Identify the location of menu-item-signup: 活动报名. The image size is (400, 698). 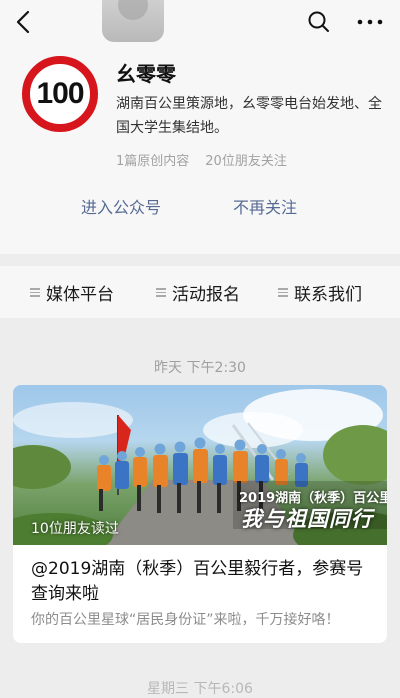
(198, 292).